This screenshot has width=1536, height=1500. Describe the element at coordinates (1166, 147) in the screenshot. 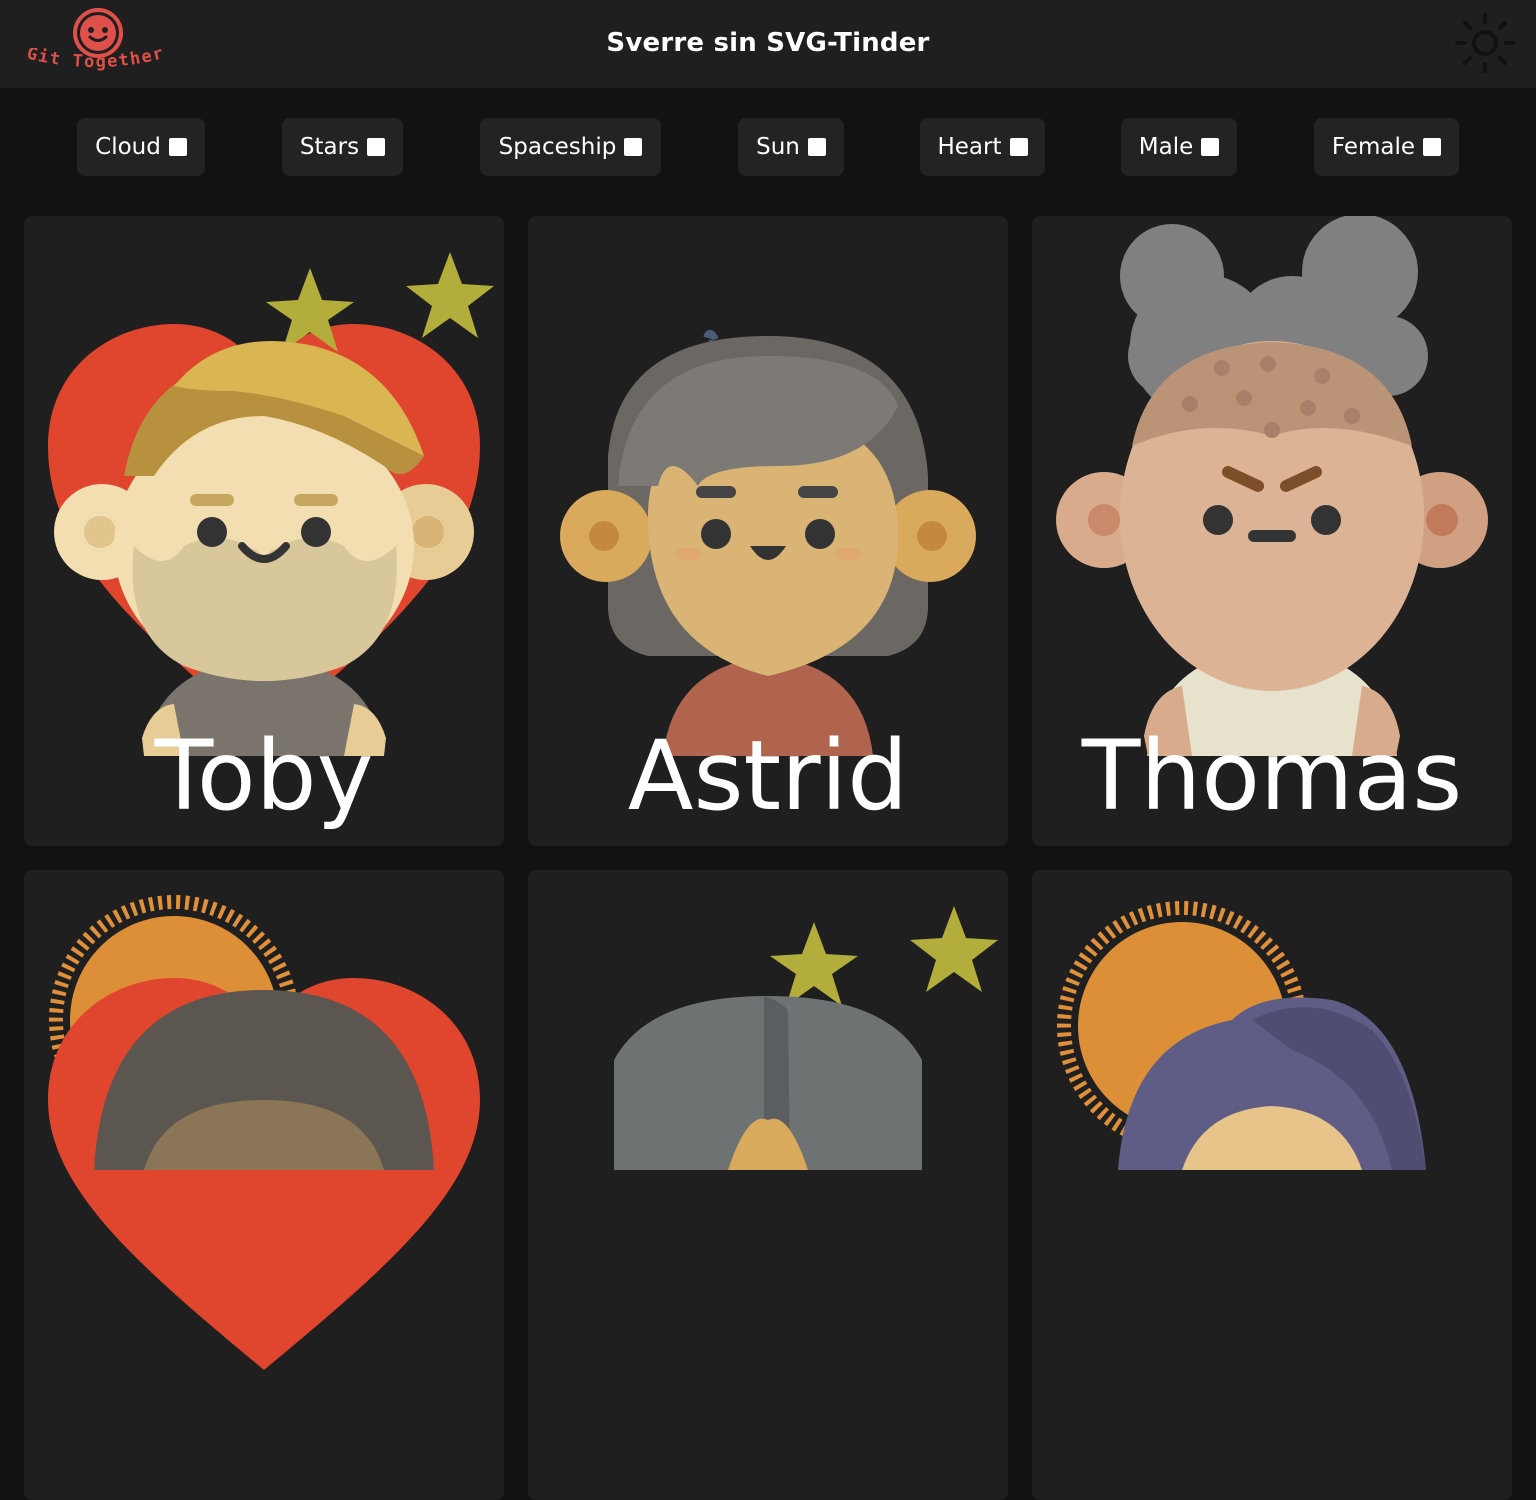

I see `filter-label: Male` at that location.